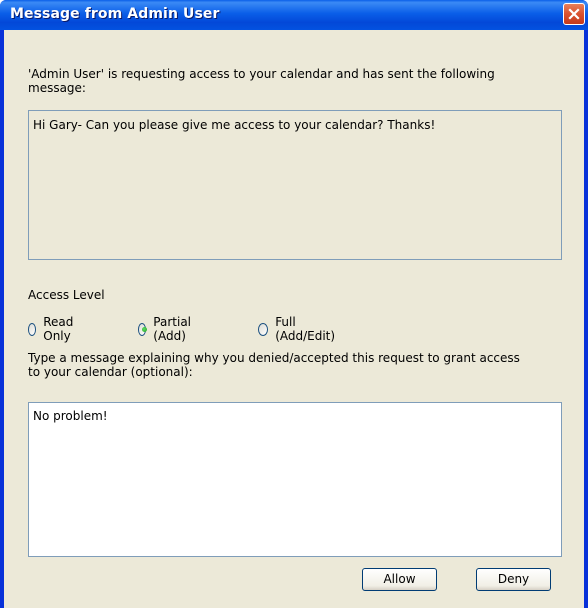 The image size is (588, 608). I want to click on reply-message-text: No problem!, so click(70, 416).